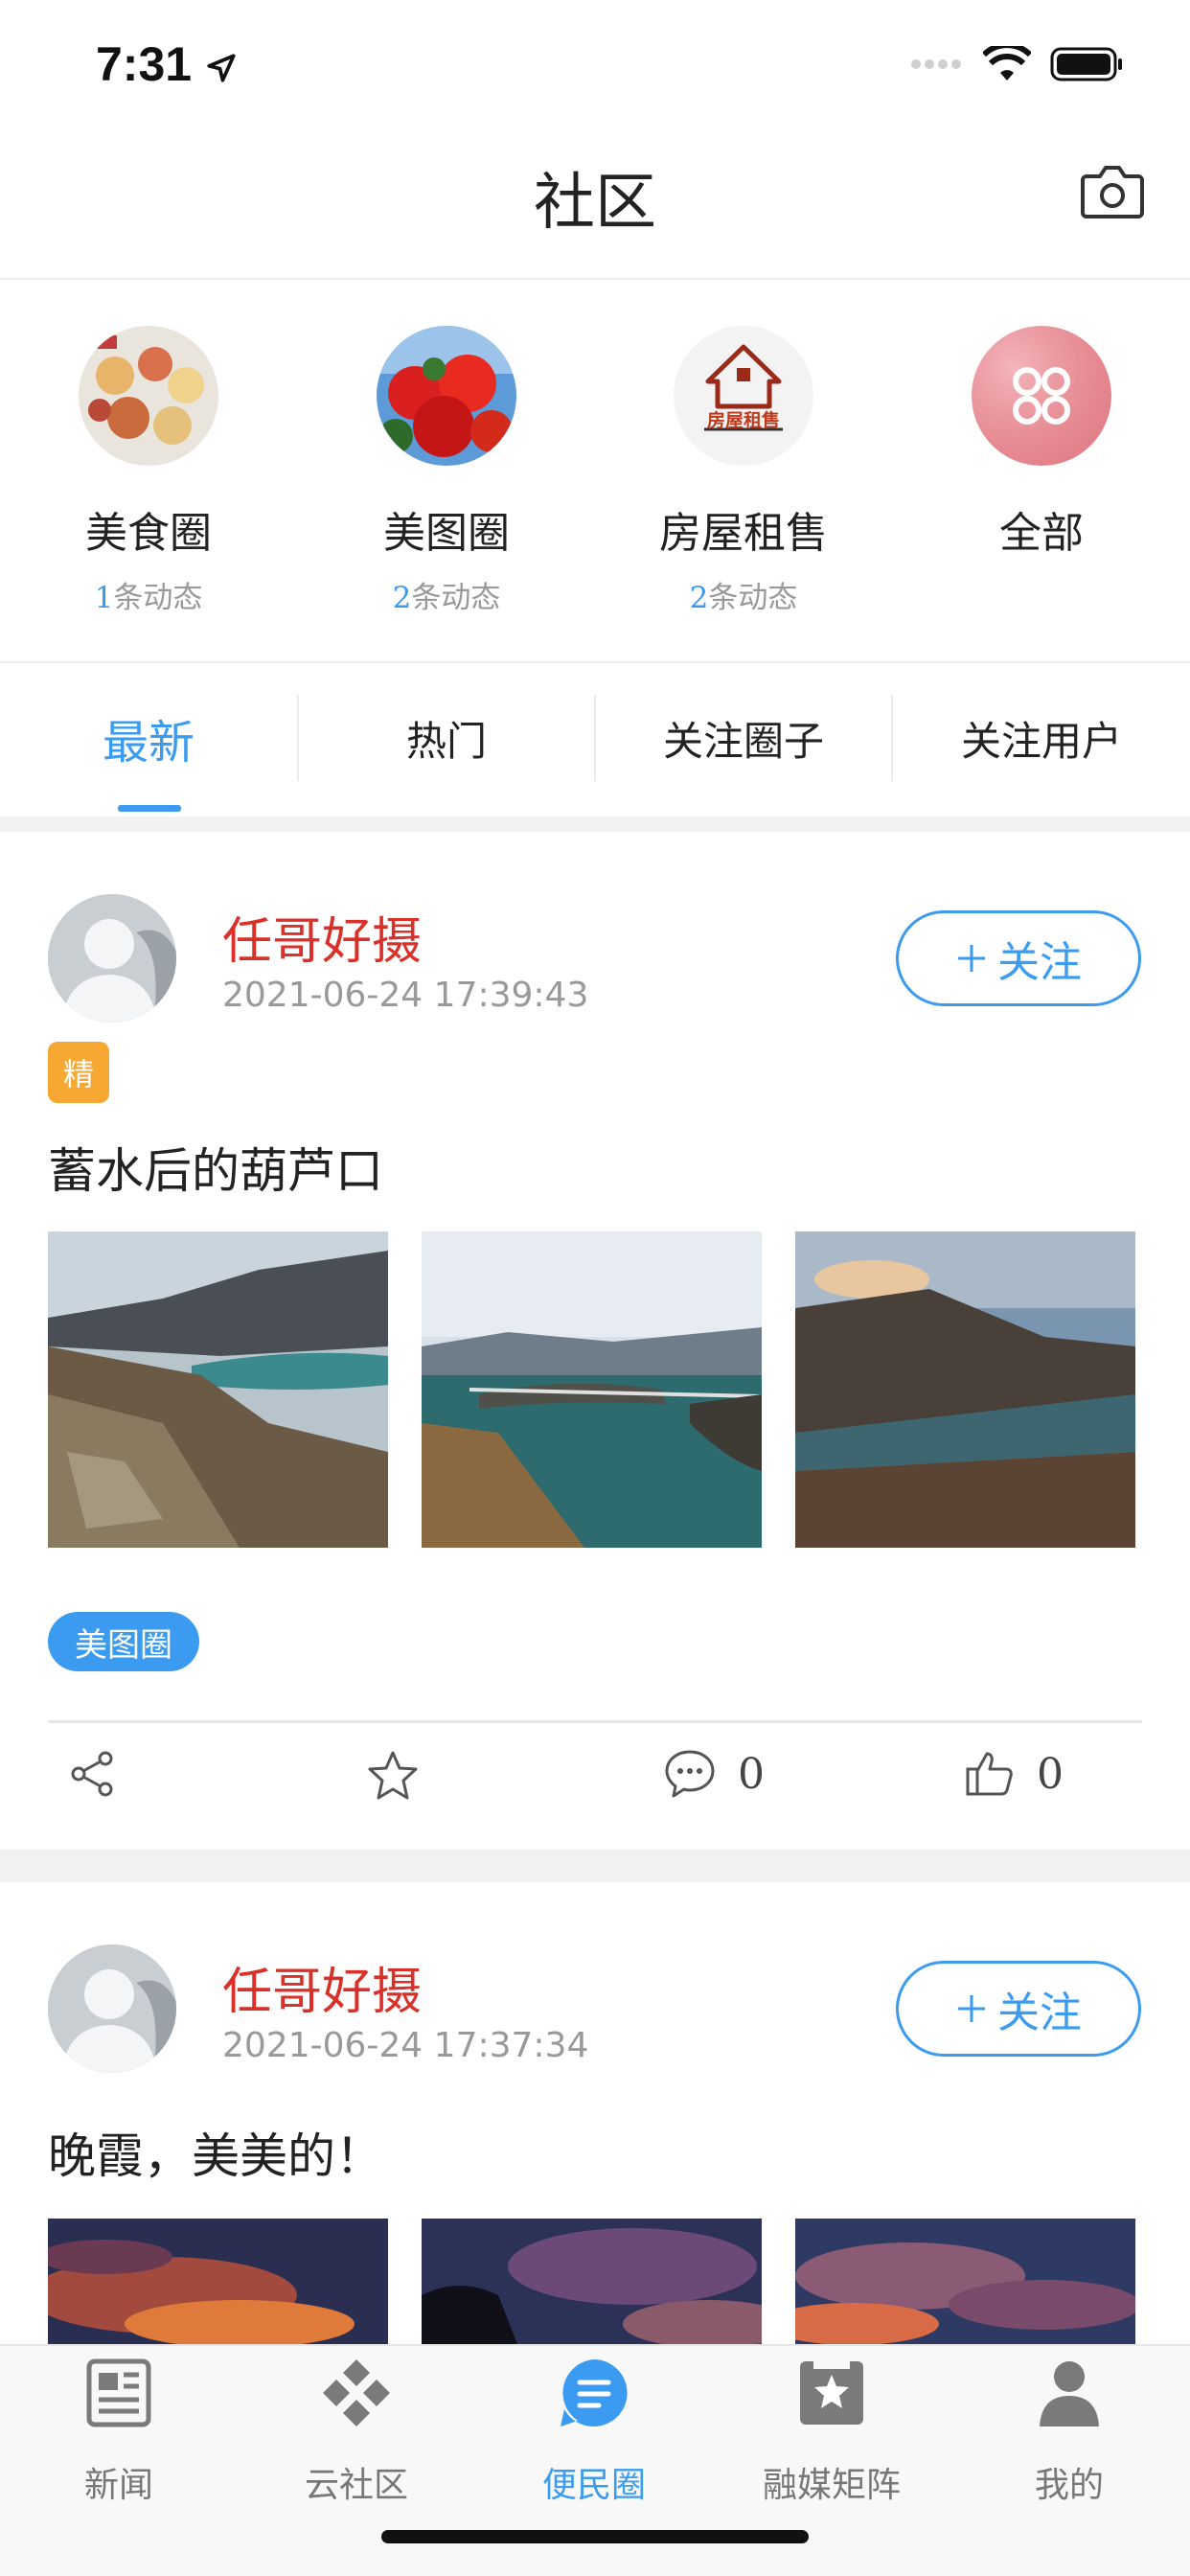 The width and height of the screenshot is (1190, 2576). I want to click on comment-count: 0, so click(751, 1774).